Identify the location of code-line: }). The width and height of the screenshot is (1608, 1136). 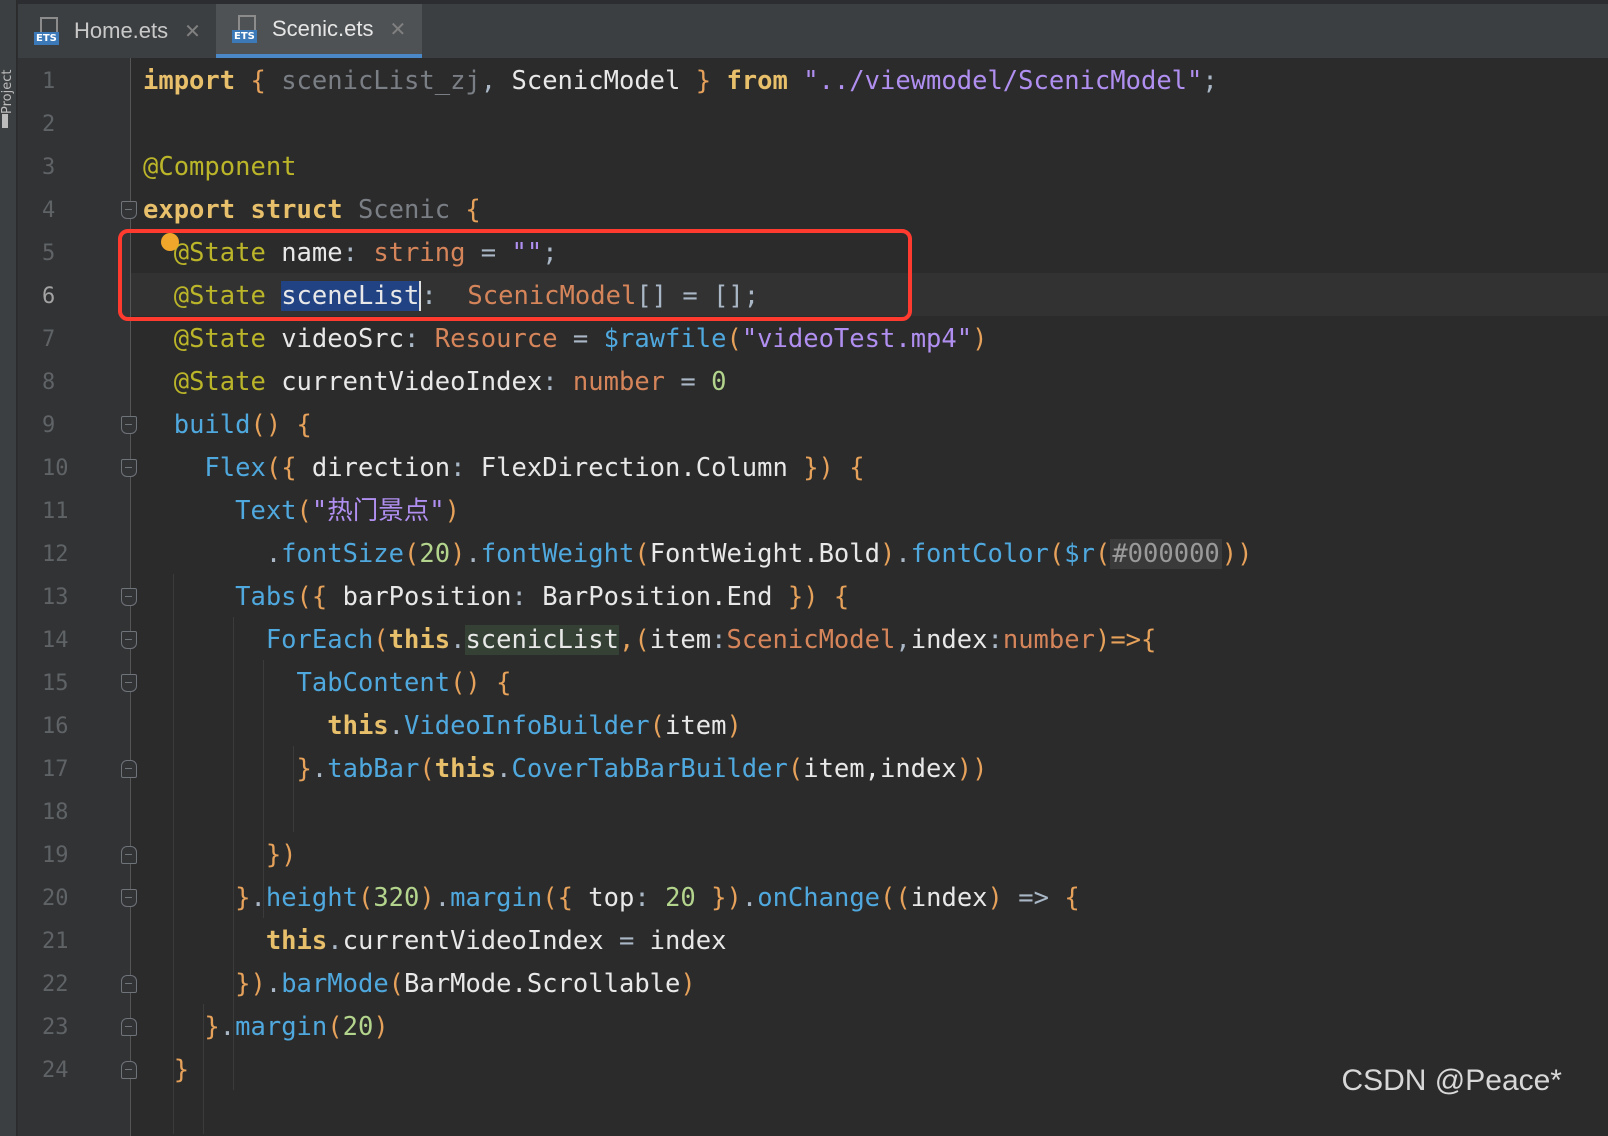
(220, 855).